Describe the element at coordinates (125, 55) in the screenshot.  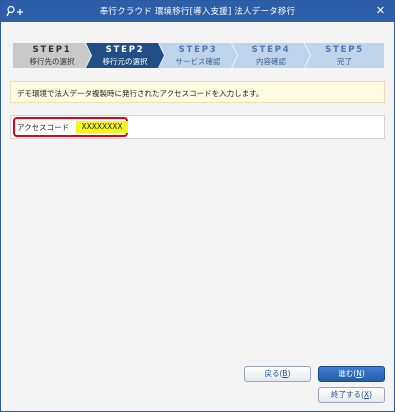
I see `step-2: STEP2 移行元の選択` at that location.